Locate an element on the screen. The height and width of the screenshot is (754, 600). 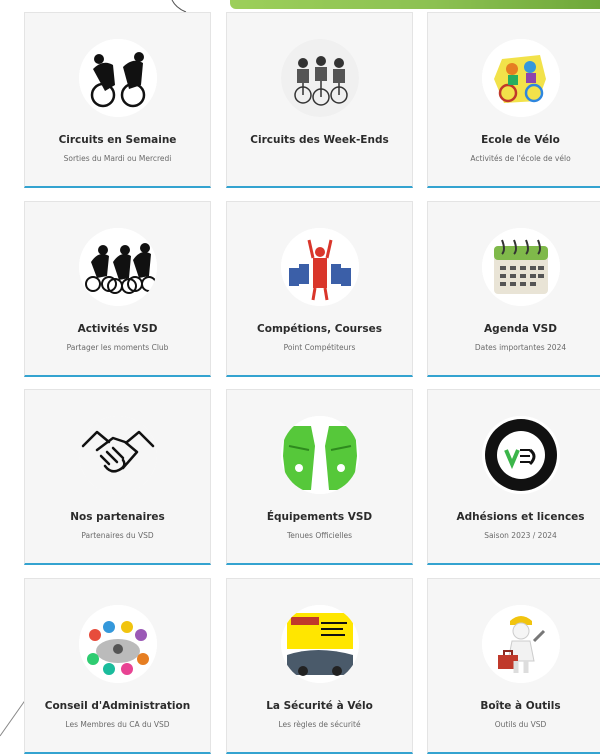
card-subtitle: Les règles de sécurité is located at coordinates (319, 724).